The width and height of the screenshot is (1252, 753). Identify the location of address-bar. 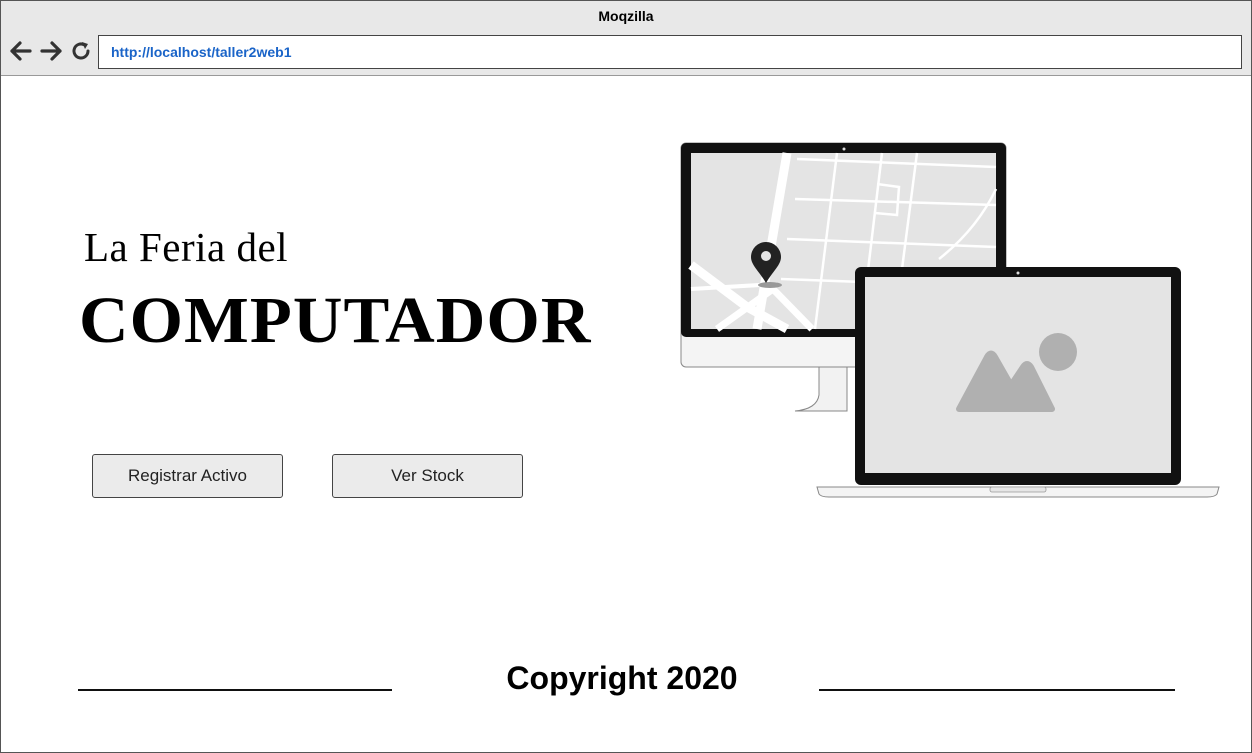
(670, 52).